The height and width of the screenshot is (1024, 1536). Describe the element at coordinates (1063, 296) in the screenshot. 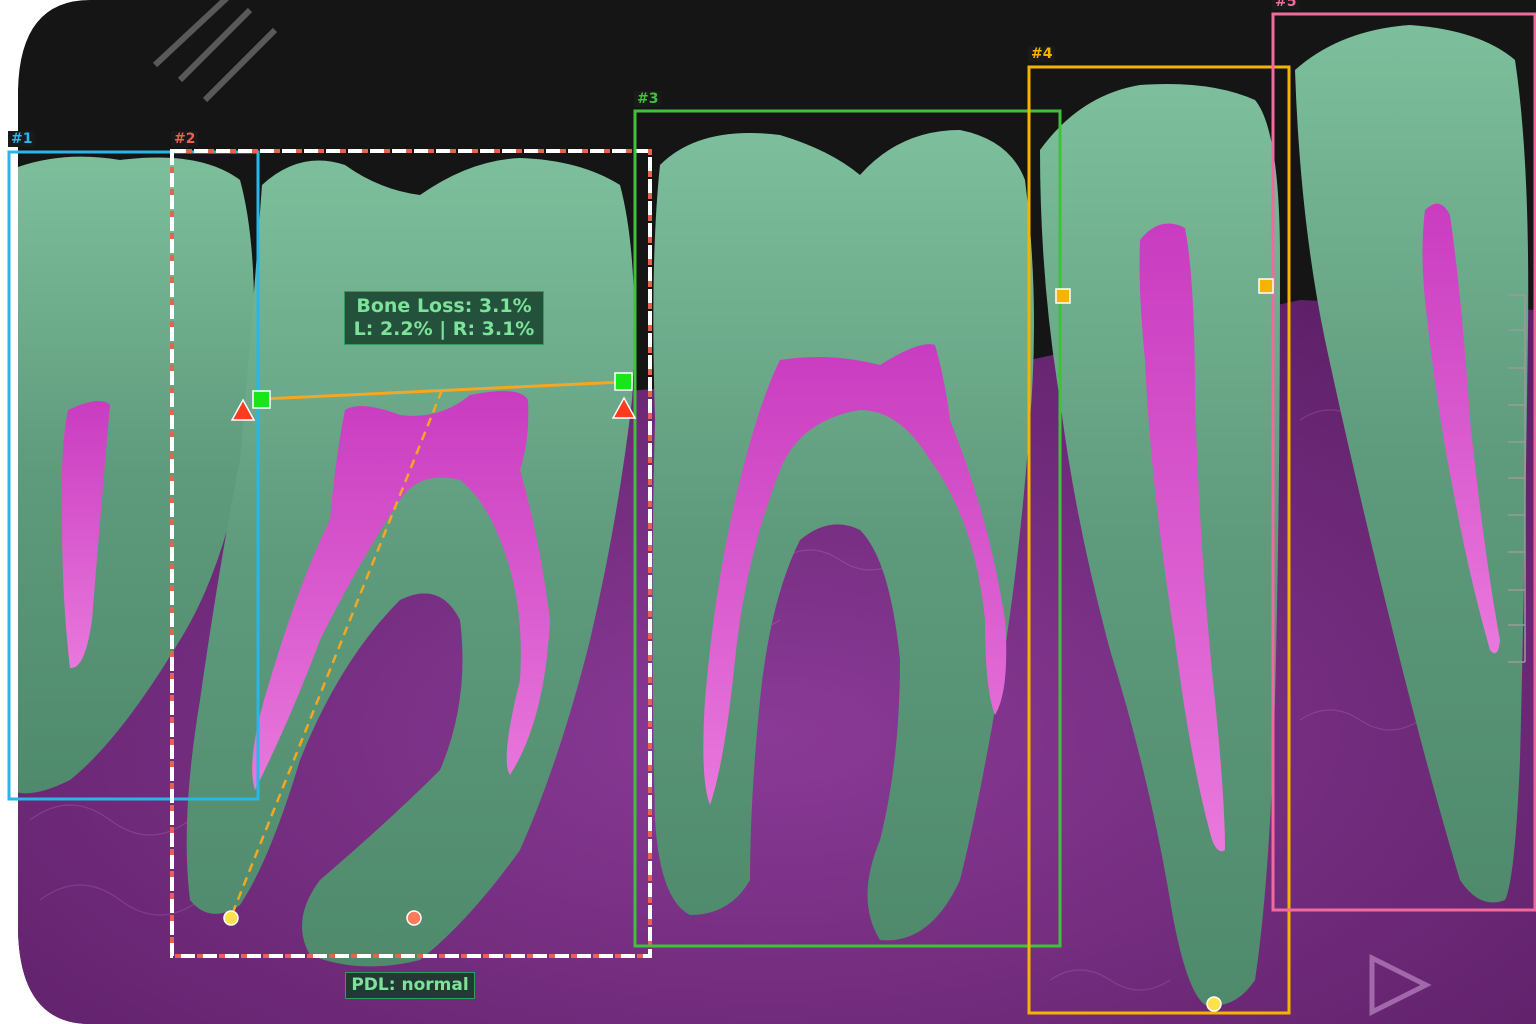

I see `cej-marker-4a` at that location.